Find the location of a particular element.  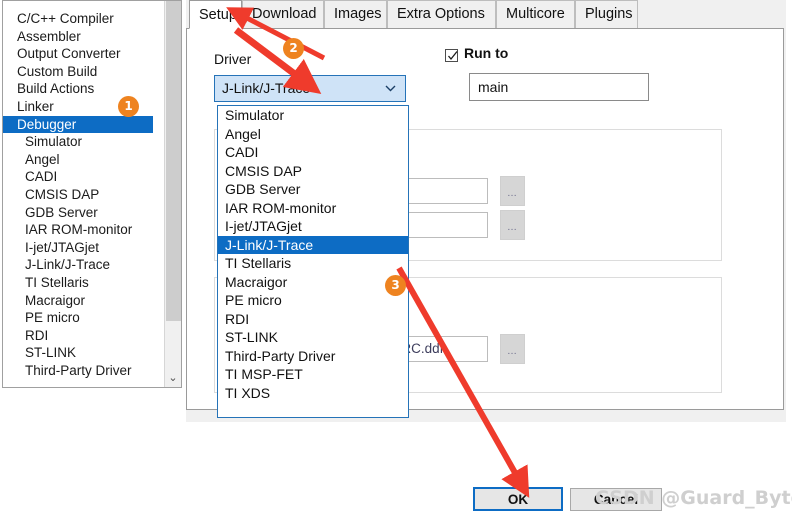

dropdown-option-st-link: ST-LINK is located at coordinates (313, 337).